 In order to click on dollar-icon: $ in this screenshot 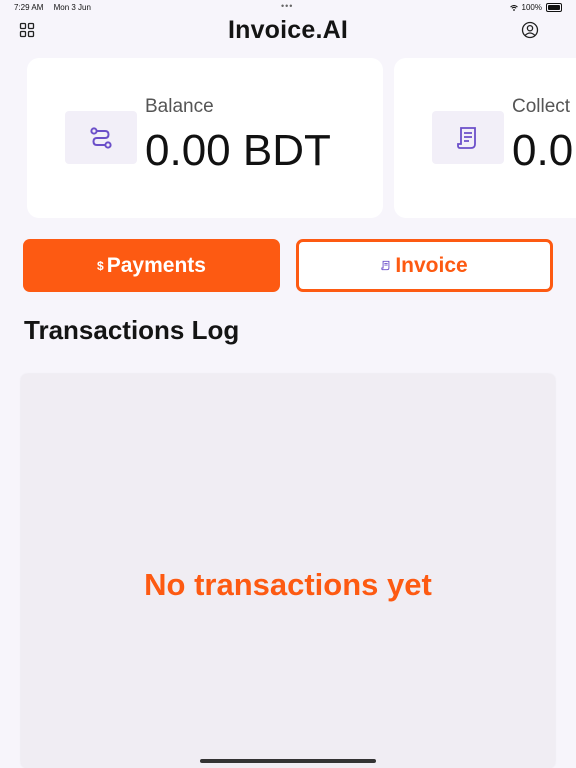, I will do `click(100, 265)`.